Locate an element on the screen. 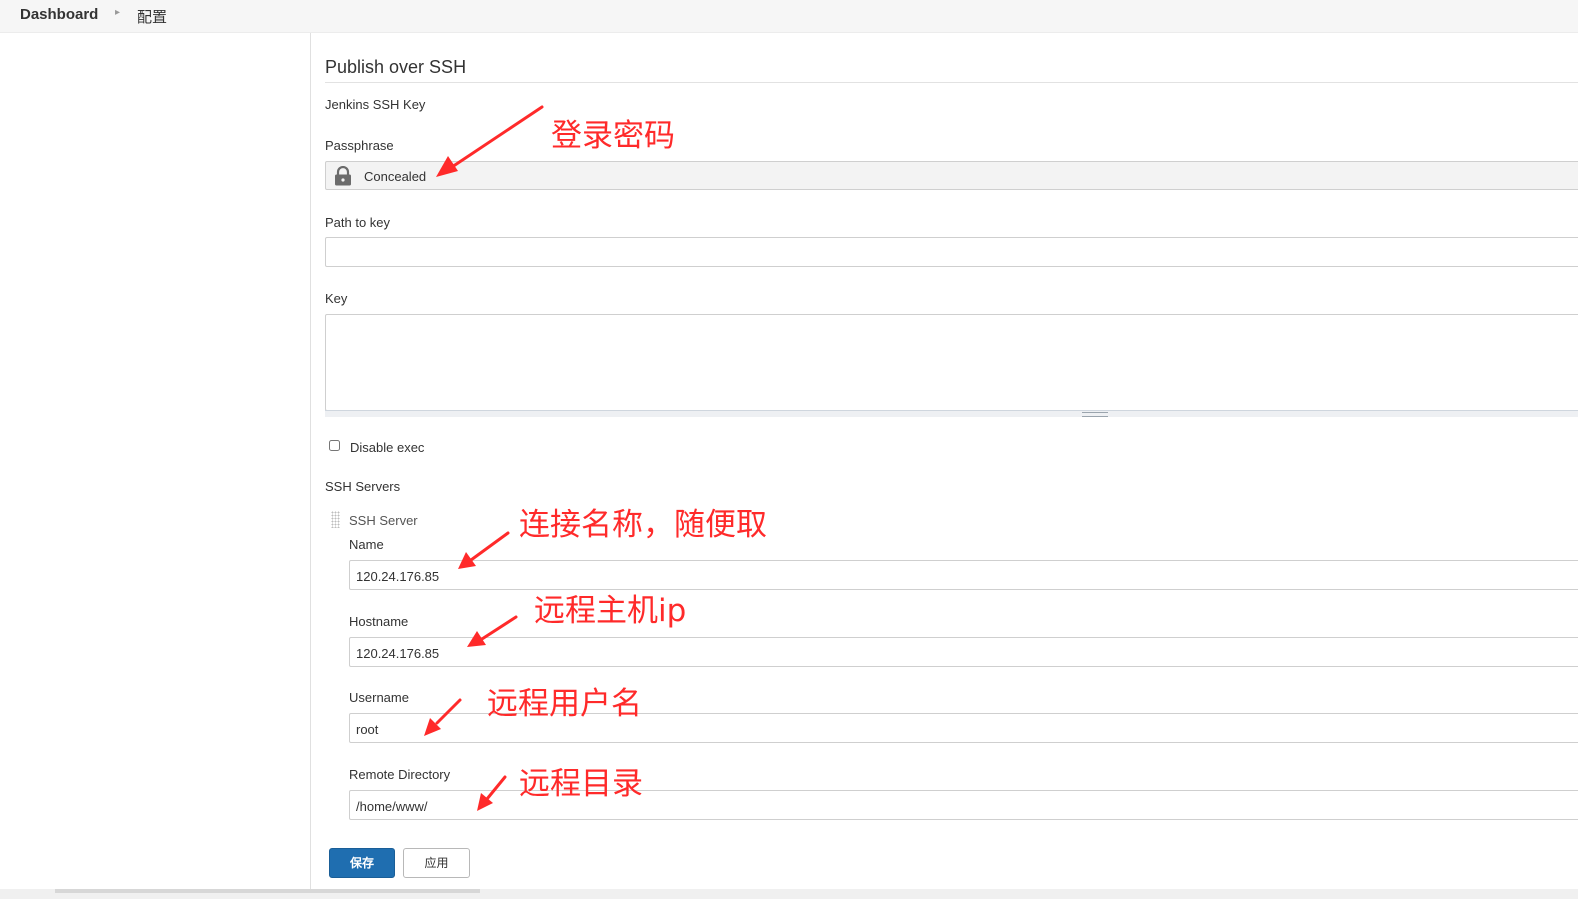 This screenshot has height=899, width=1578. annotation-arrows is located at coordinates (484, 458).